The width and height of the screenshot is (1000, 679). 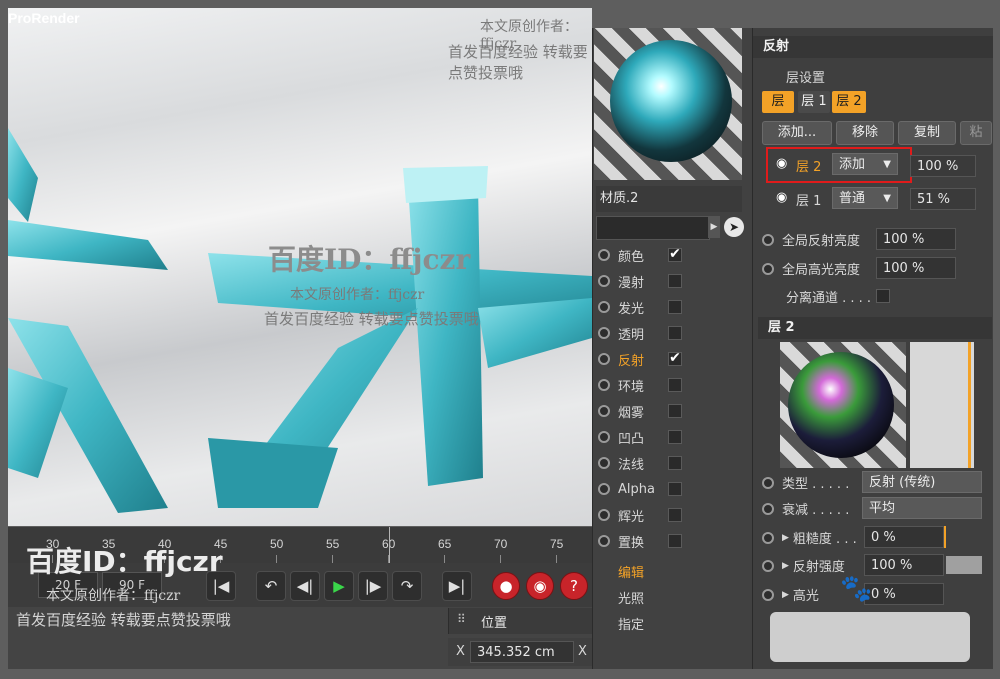 I want to click on channel-transparency: 透明, so click(x=640, y=333).